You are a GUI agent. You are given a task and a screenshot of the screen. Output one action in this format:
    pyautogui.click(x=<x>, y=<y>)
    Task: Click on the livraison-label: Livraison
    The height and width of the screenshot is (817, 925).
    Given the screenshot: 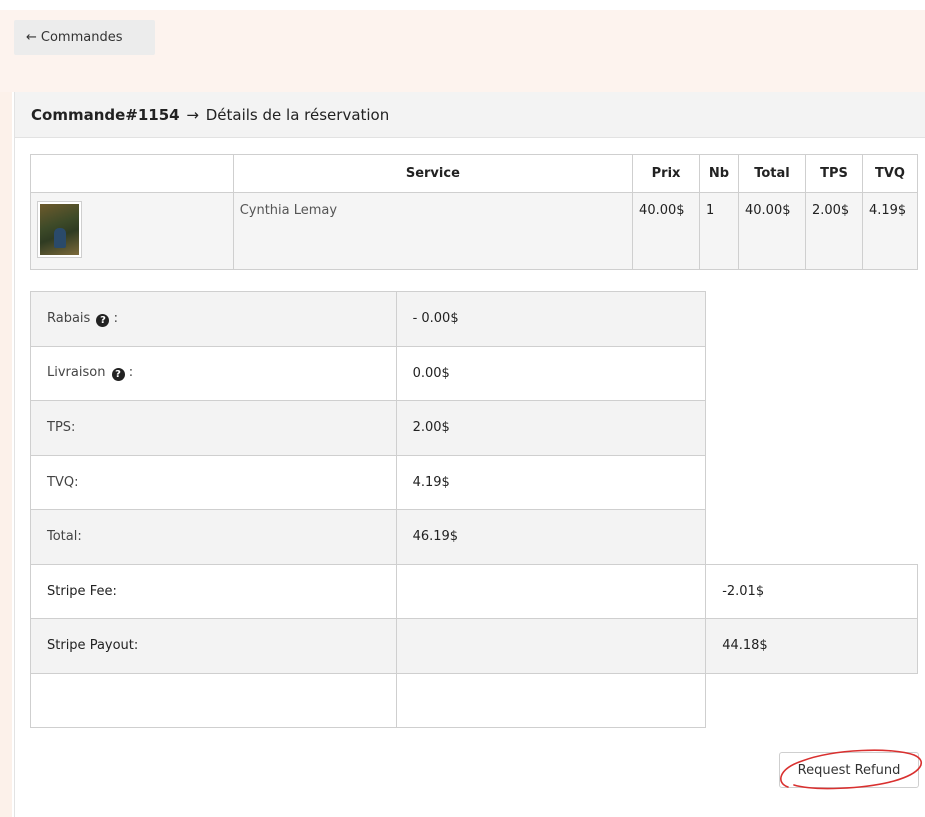 What is the action you would take?
    pyautogui.click(x=76, y=373)
    